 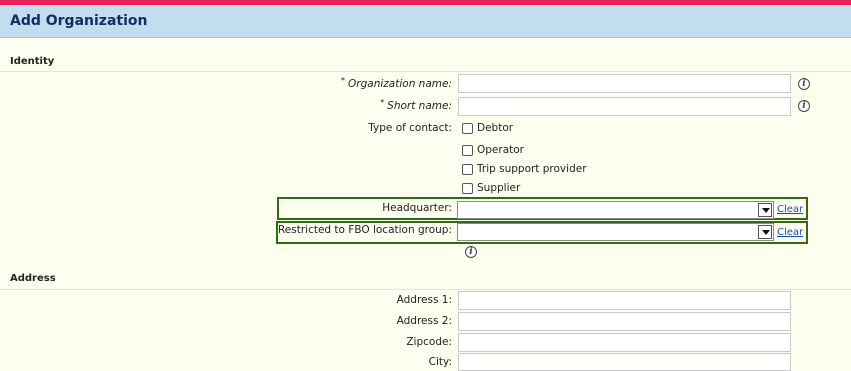 I want to click on headquarter-label: Headquarter:, so click(x=417, y=208).